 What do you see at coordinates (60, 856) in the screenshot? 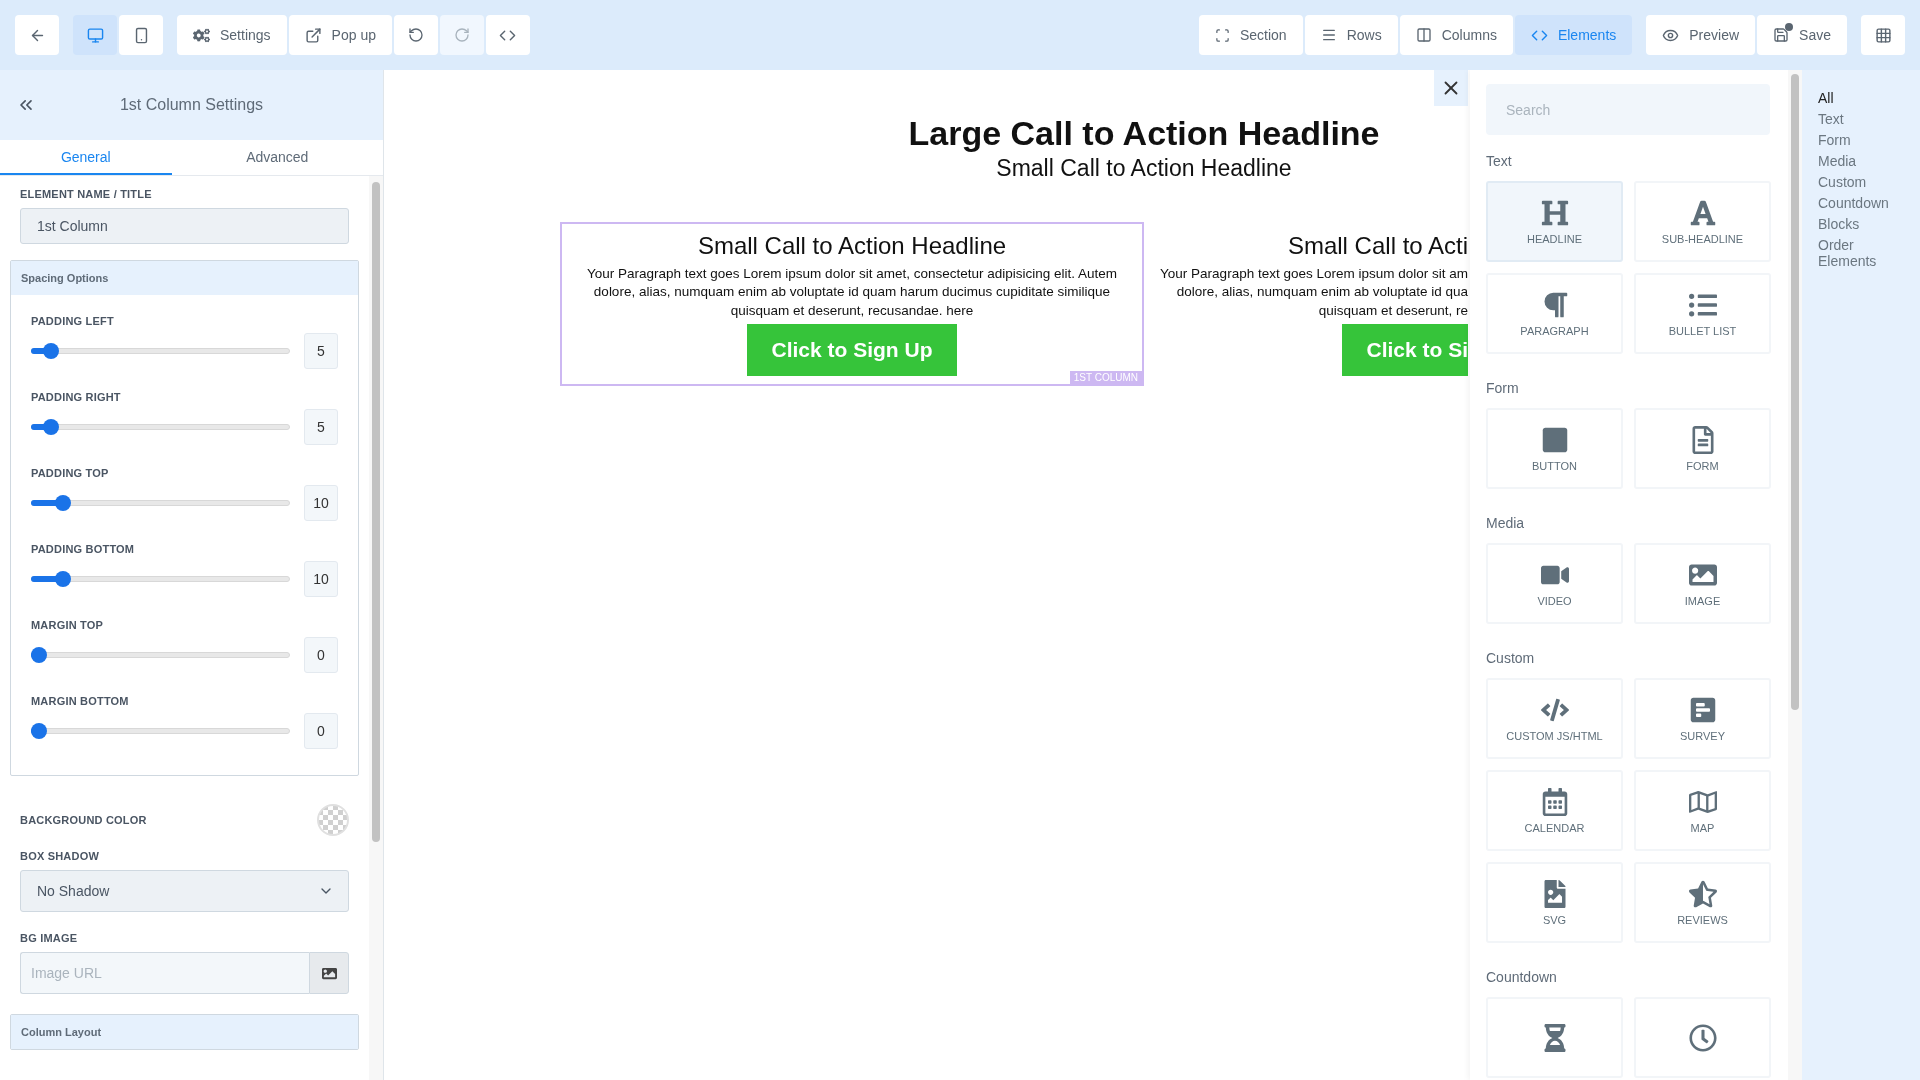
I see `field-label: BOX SHADOW` at bounding box center [60, 856].